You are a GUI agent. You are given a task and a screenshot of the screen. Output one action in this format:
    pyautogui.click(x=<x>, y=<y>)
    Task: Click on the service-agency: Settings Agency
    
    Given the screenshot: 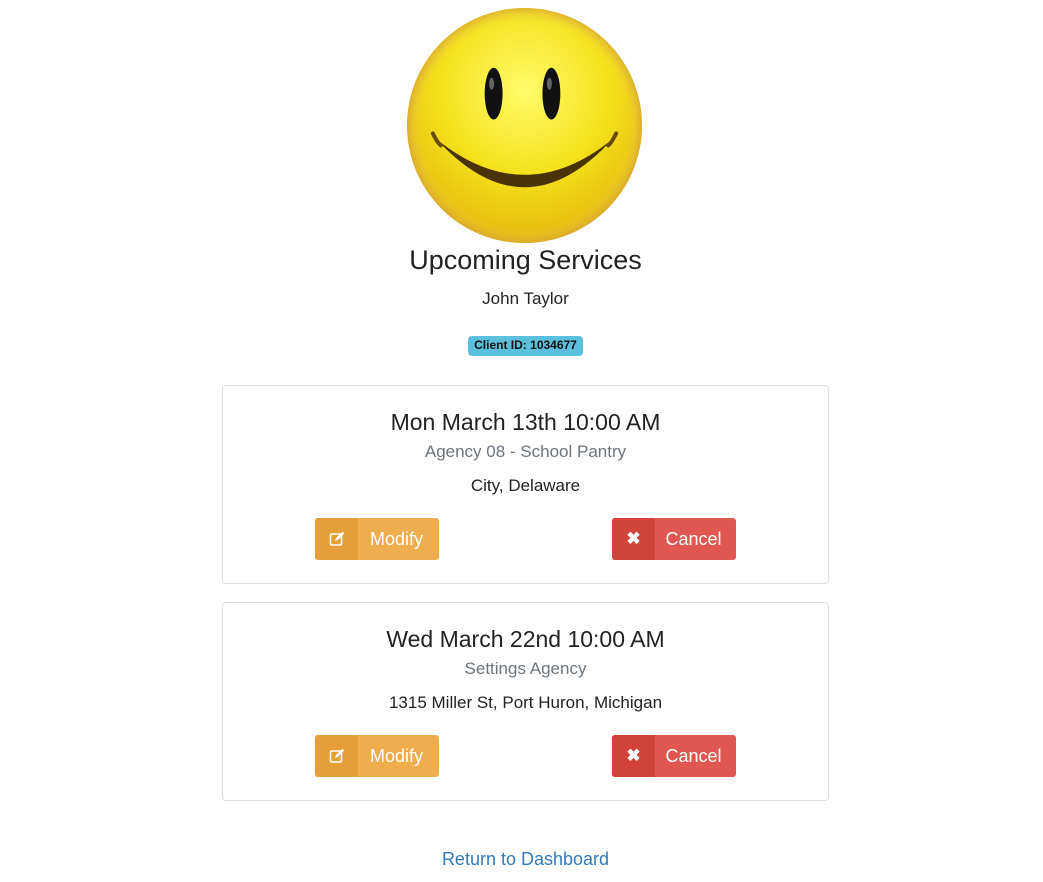 What is the action you would take?
    pyautogui.click(x=525, y=668)
    